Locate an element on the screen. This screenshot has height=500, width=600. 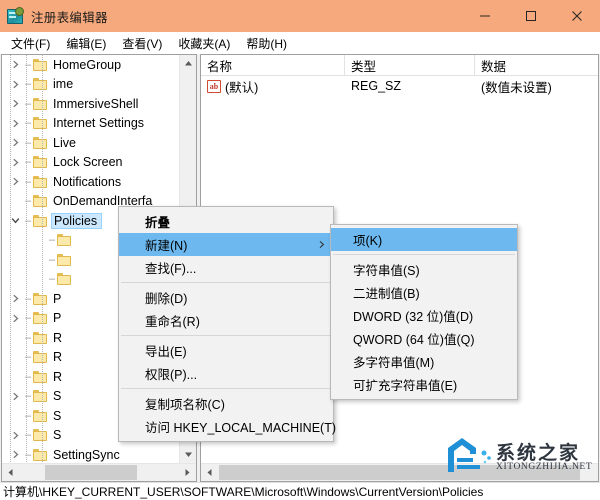
tree-item-label: S is located at coordinates (57, 396).